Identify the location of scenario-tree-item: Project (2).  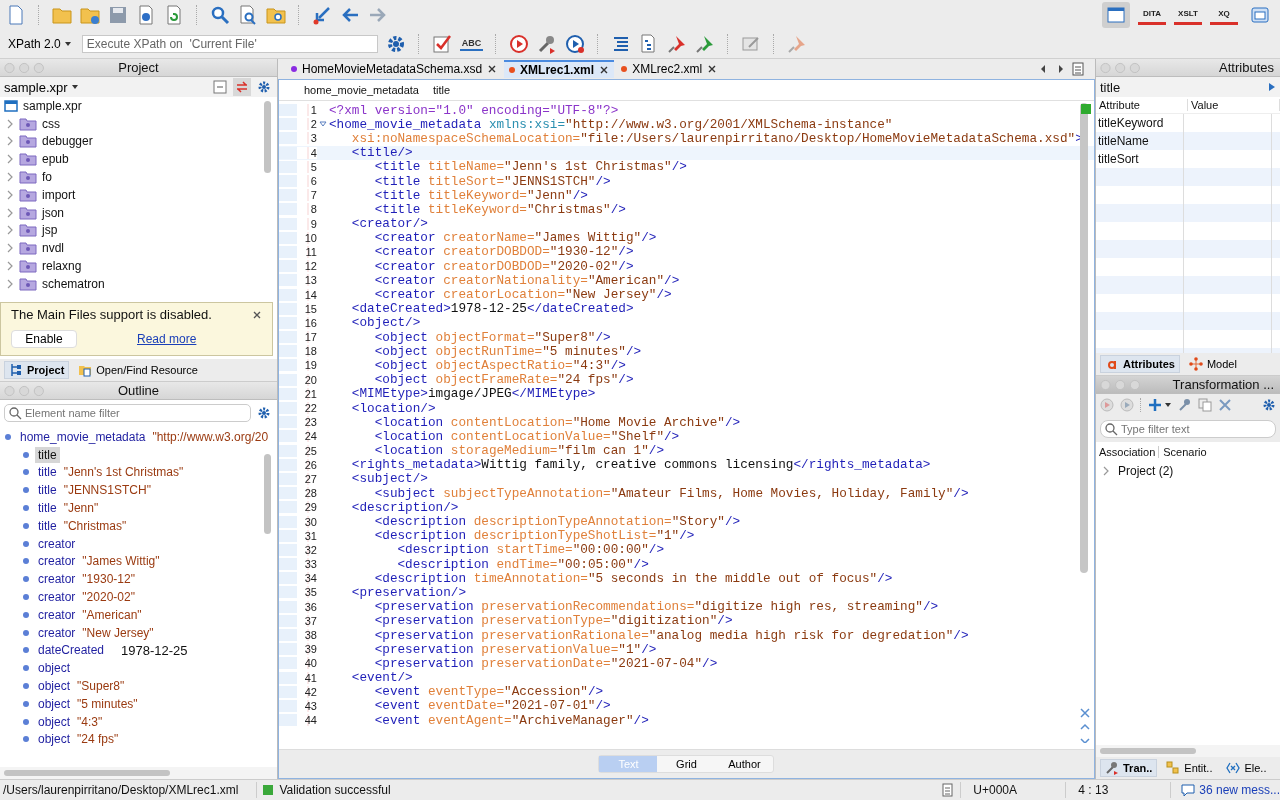
(1188, 471).